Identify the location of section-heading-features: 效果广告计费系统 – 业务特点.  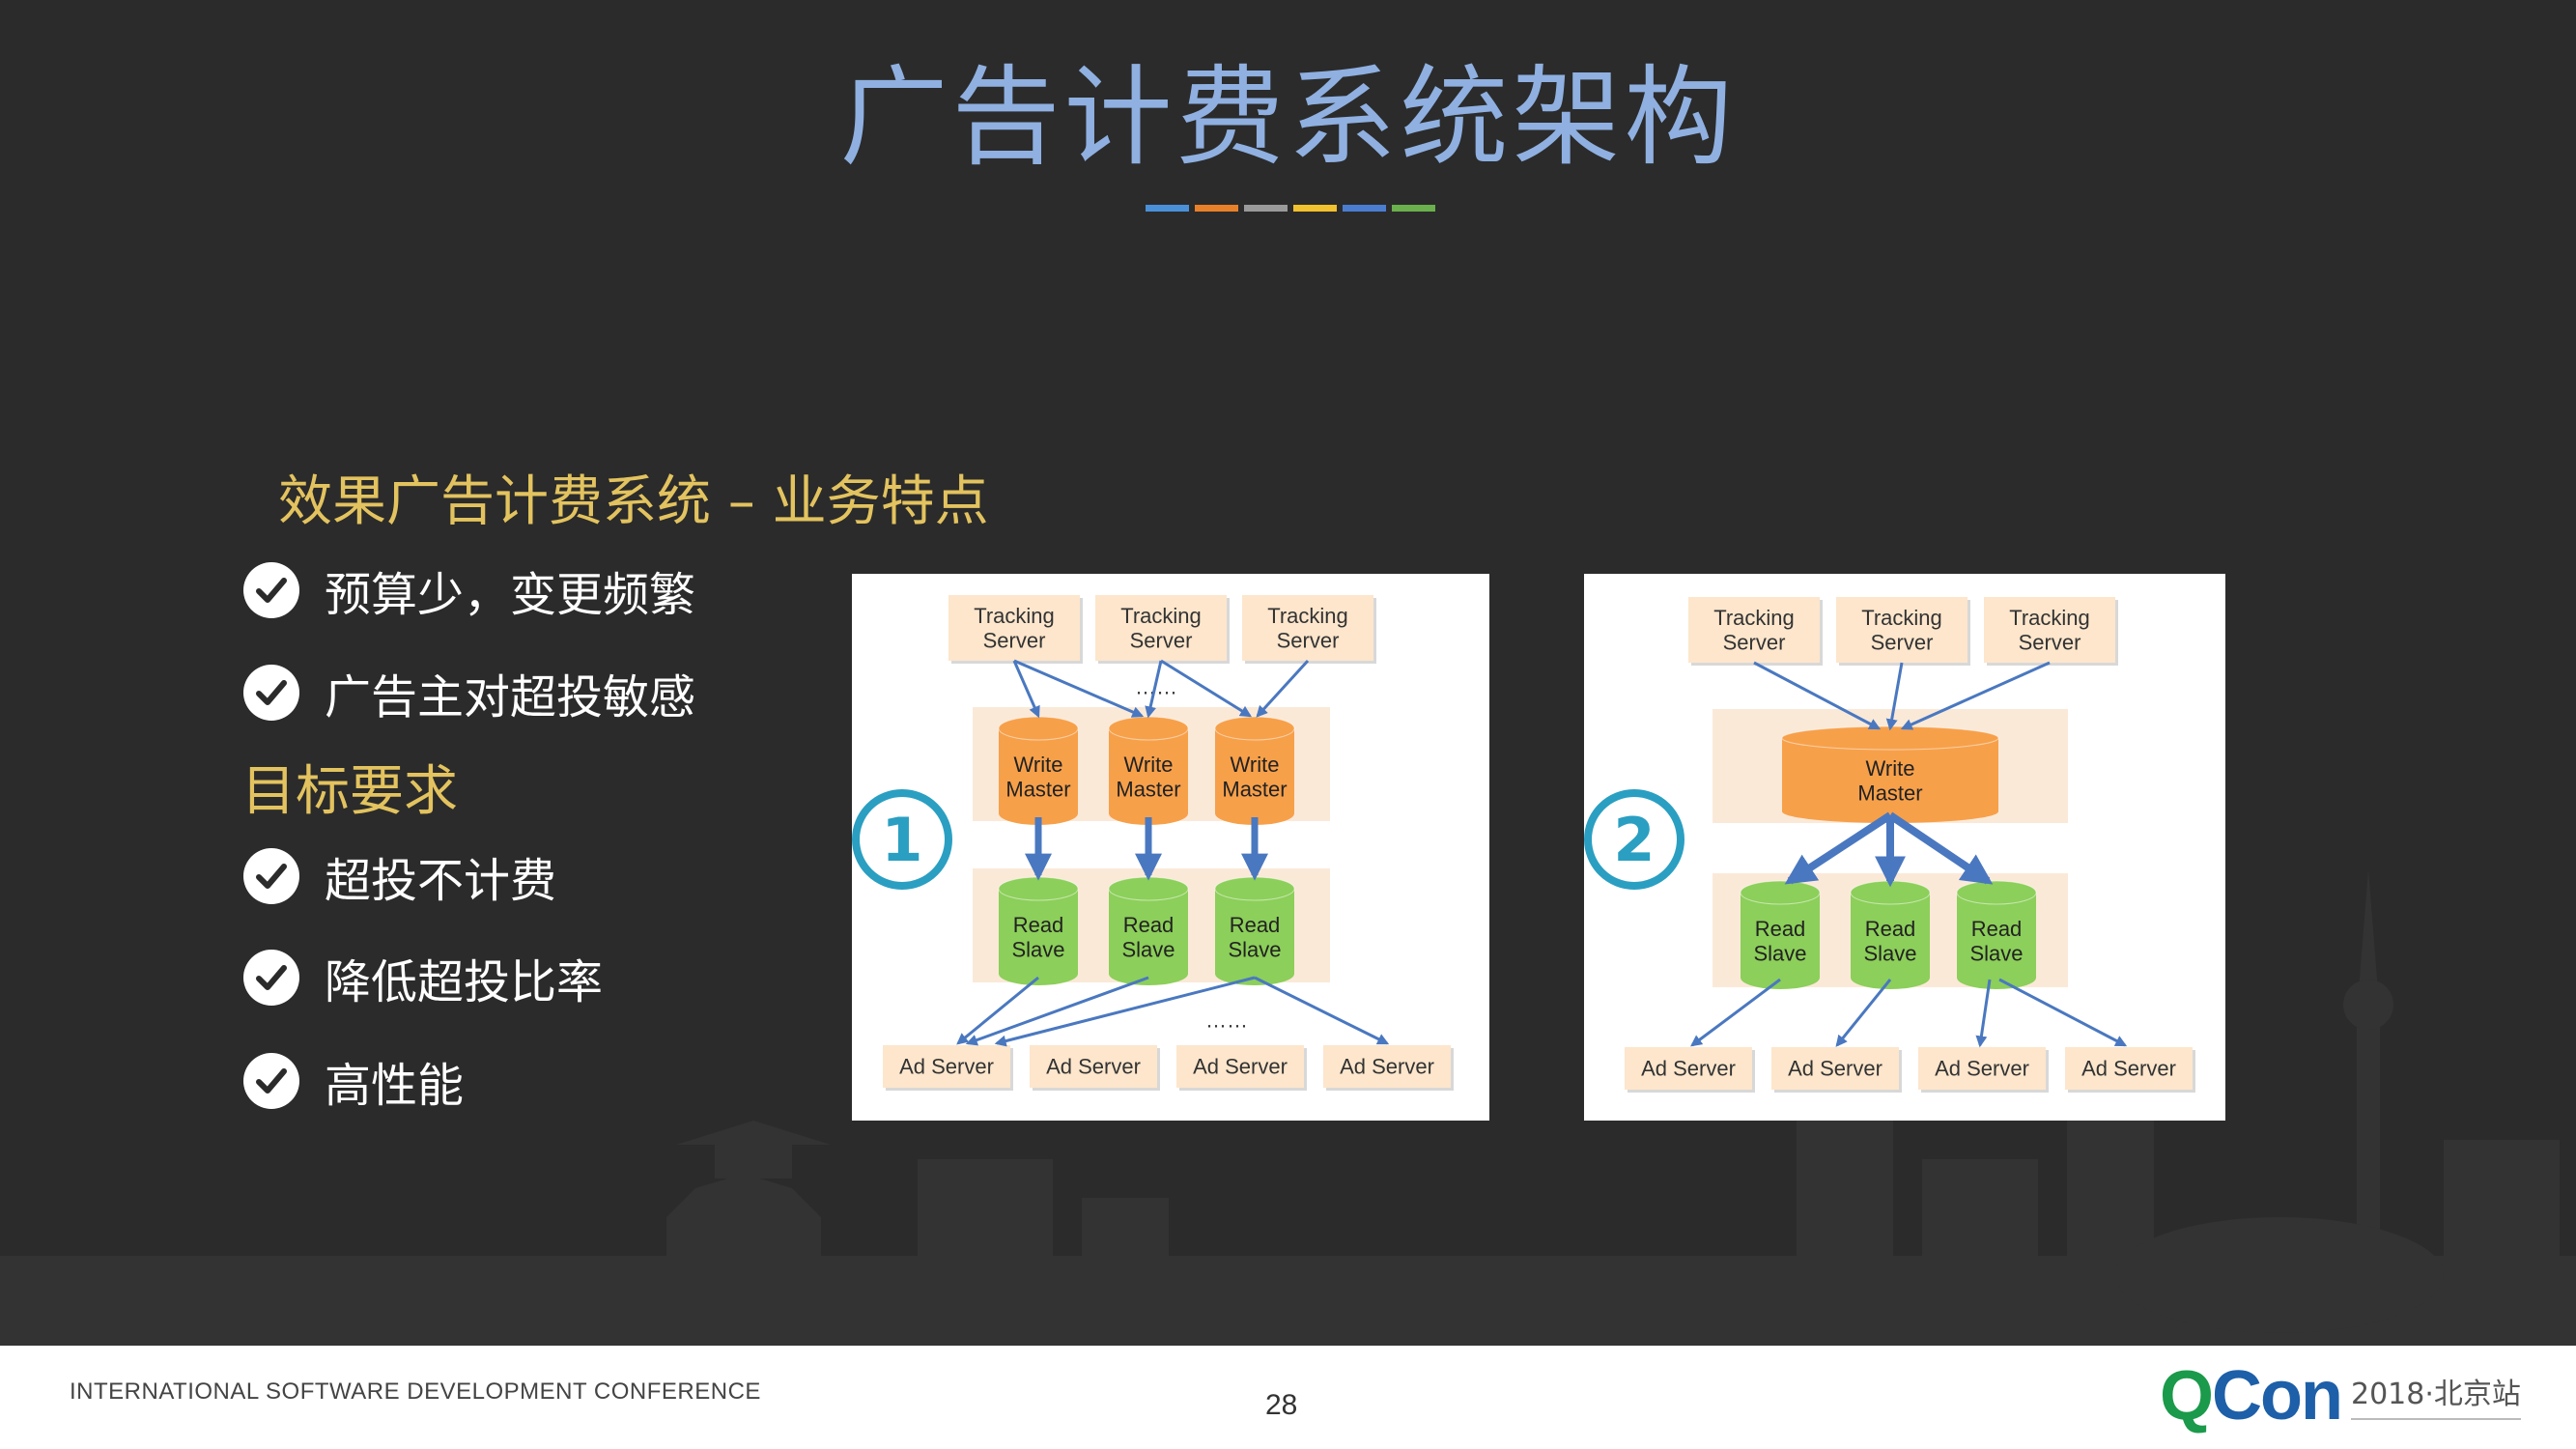
(633, 502).